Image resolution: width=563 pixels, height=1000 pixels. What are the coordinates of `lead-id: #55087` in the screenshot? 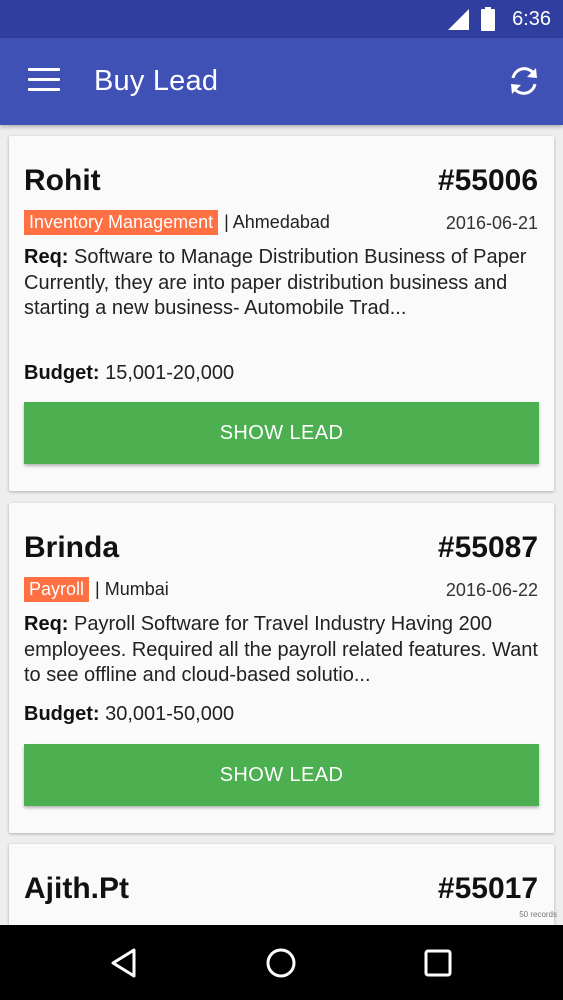 It's located at (487, 547).